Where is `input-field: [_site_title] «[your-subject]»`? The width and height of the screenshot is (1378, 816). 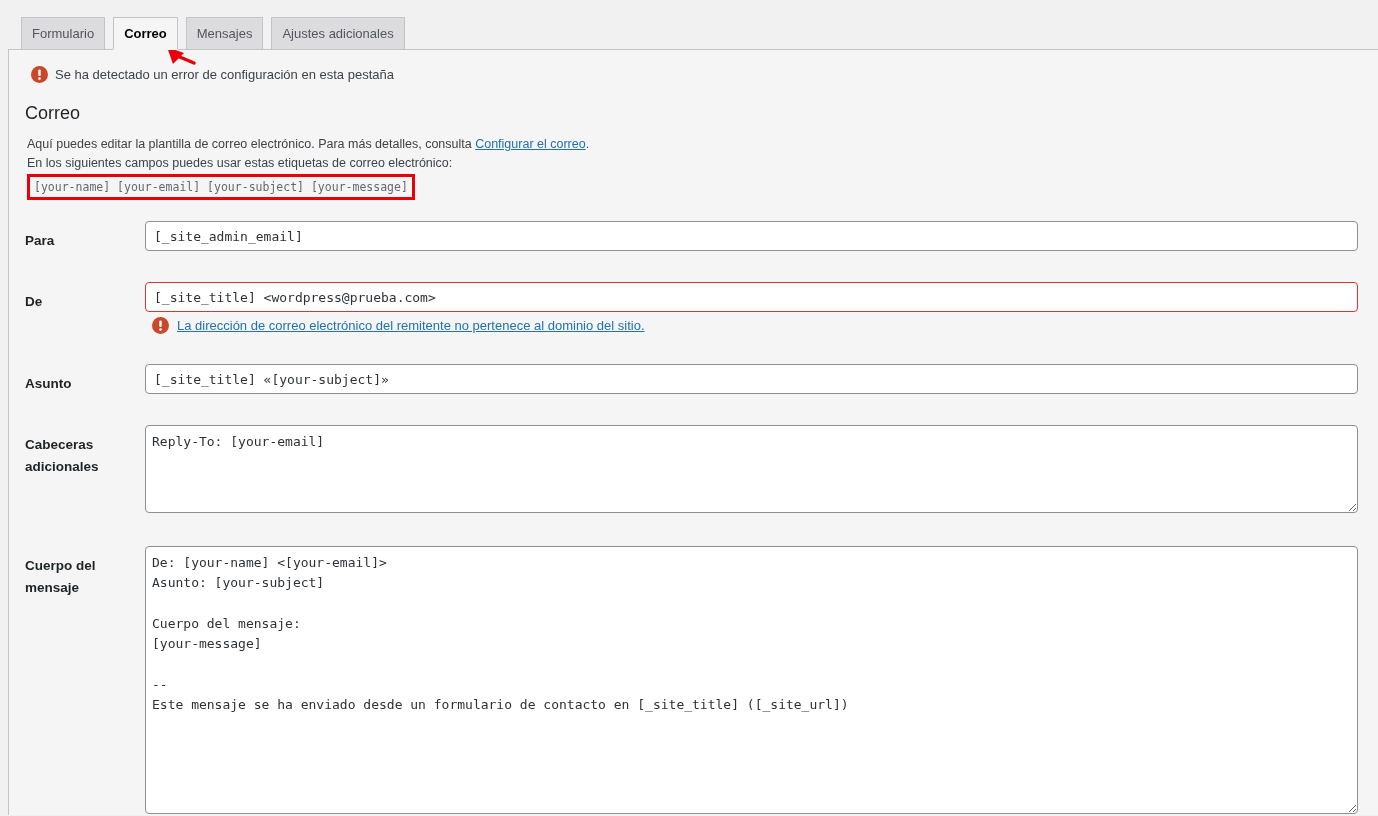 input-field: [_site_title] «[your-subject]» is located at coordinates (751, 379).